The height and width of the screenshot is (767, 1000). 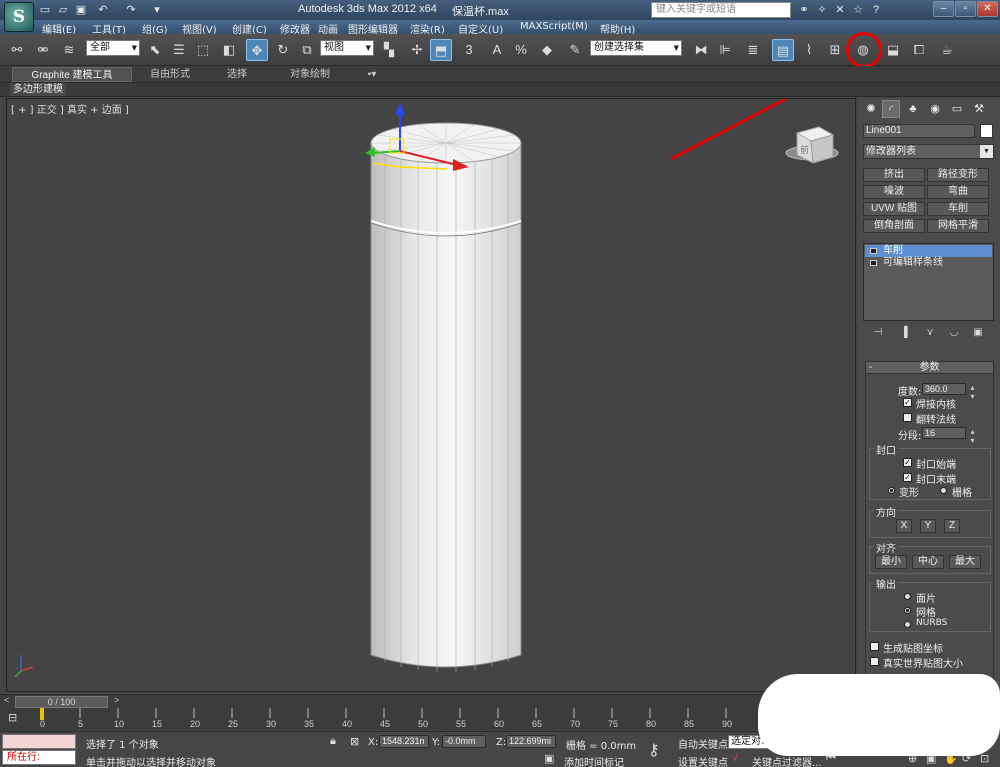 What do you see at coordinates (907, 610) in the screenshot?
I see `output-mesh-radio` at bounding box center [907, 610].